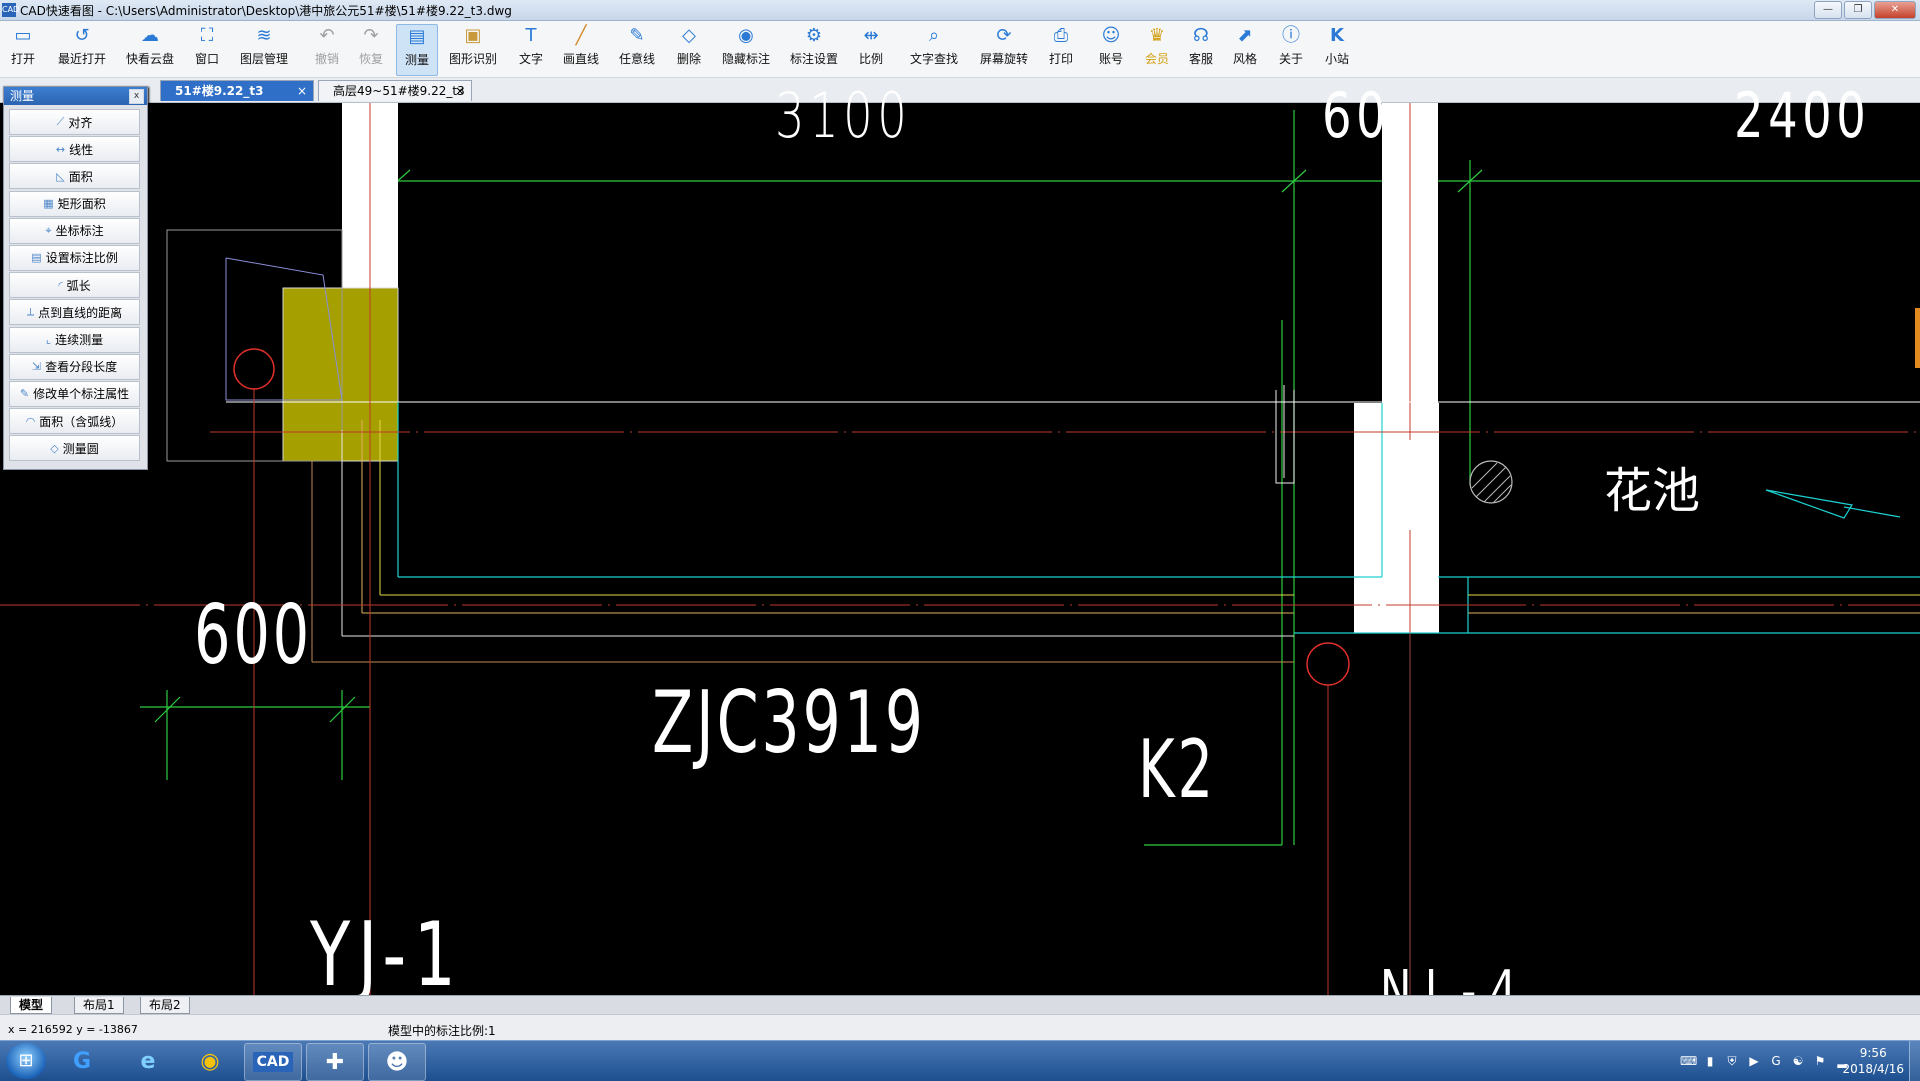 This screenshot has width=1920, height=1081. Describe the element at coordinates (1111, 49) in the screenshot. I see `account-button: ☺ 账号` at that location.